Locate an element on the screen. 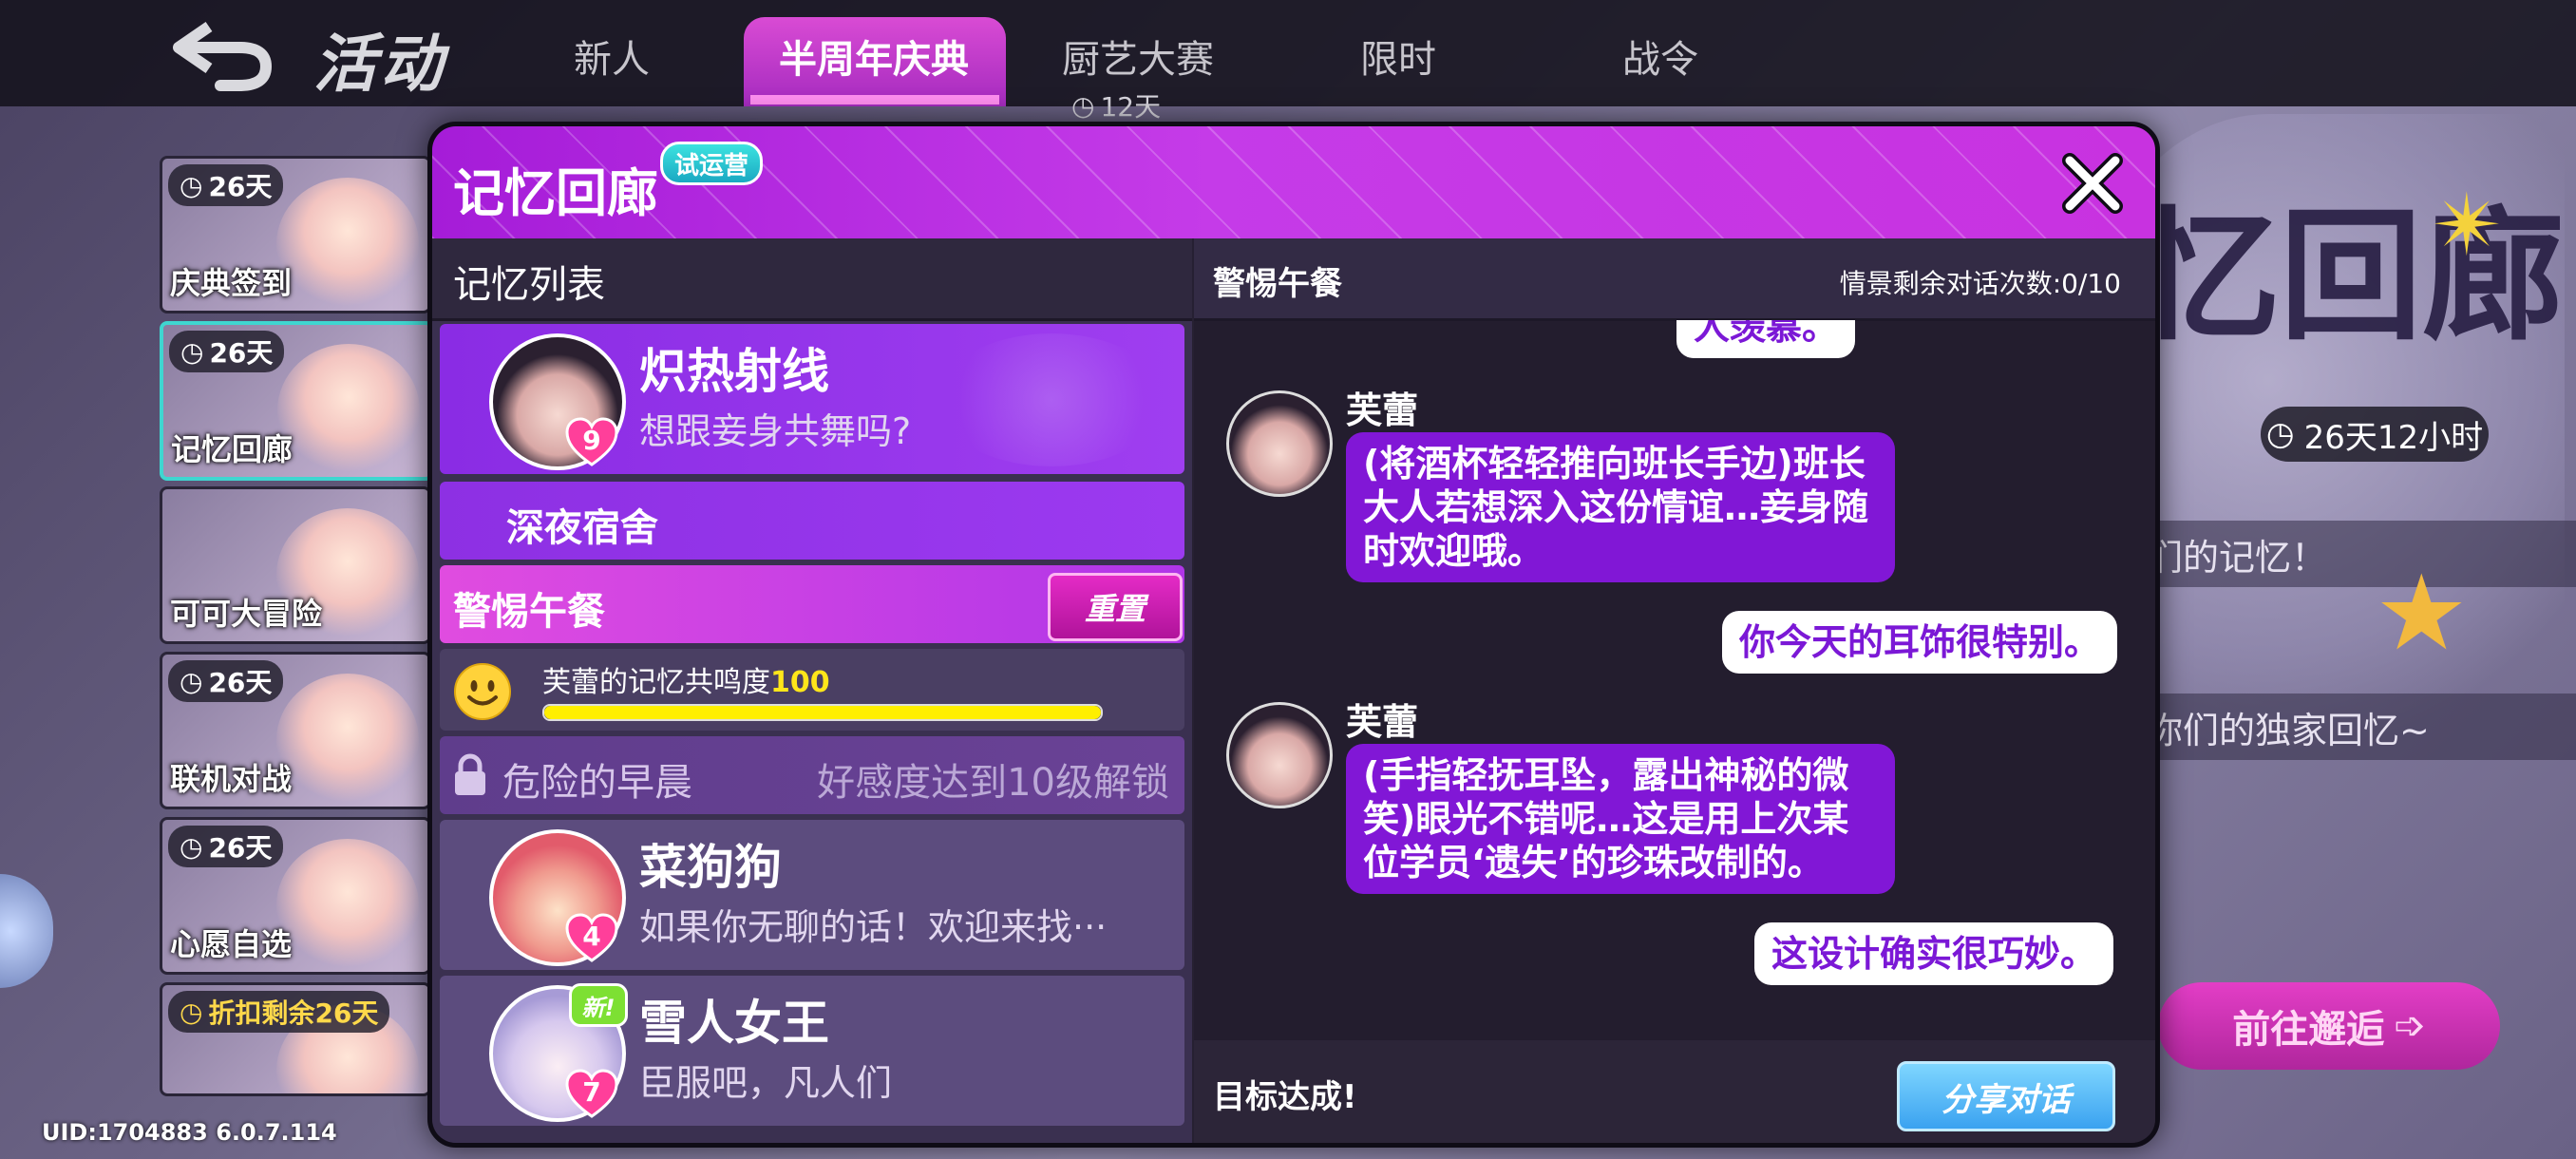 This screenshot has width=2576, height=1159. background-text-line: 你们的独家回忆~ is located at coordinates (2356, 727).